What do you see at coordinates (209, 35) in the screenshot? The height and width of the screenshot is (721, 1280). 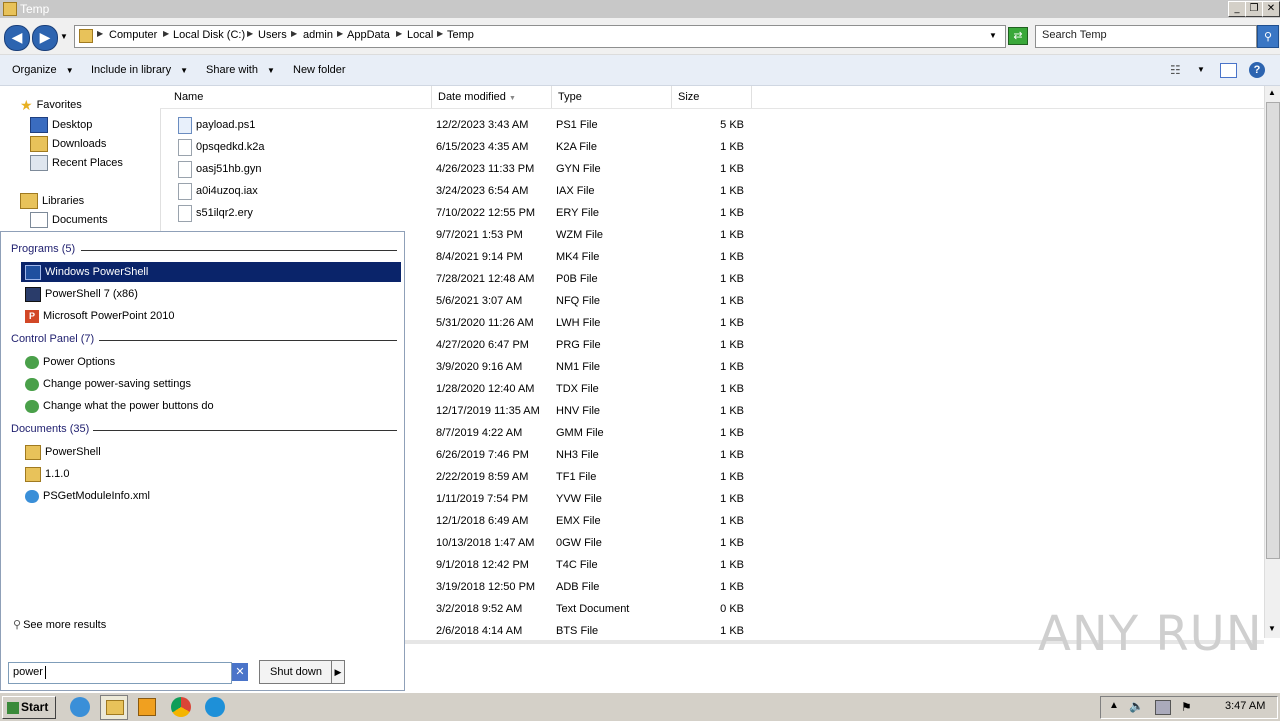 I see `breadcrumb-local-disk: Local Disk (C:)` at bounding box center [209, 35].